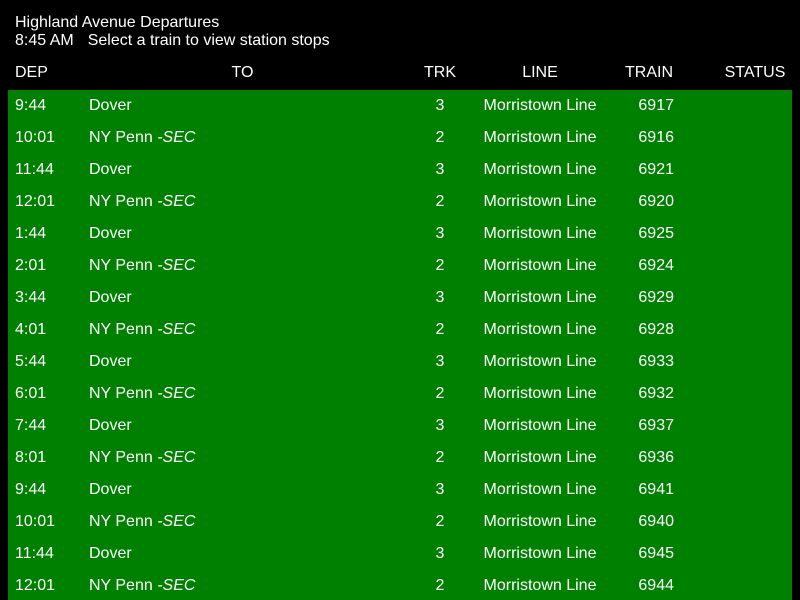 The width and height of the screenshot is (800, 600). What do you see at coordinates (656, 137) in the screenshot?
I see `train-number: 6916` at bounding box center [656, 137].